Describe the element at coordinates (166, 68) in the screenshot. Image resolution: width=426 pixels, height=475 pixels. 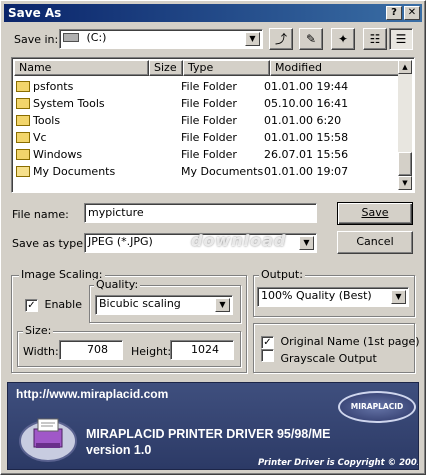
I see `column-header-size: Size` at that location.